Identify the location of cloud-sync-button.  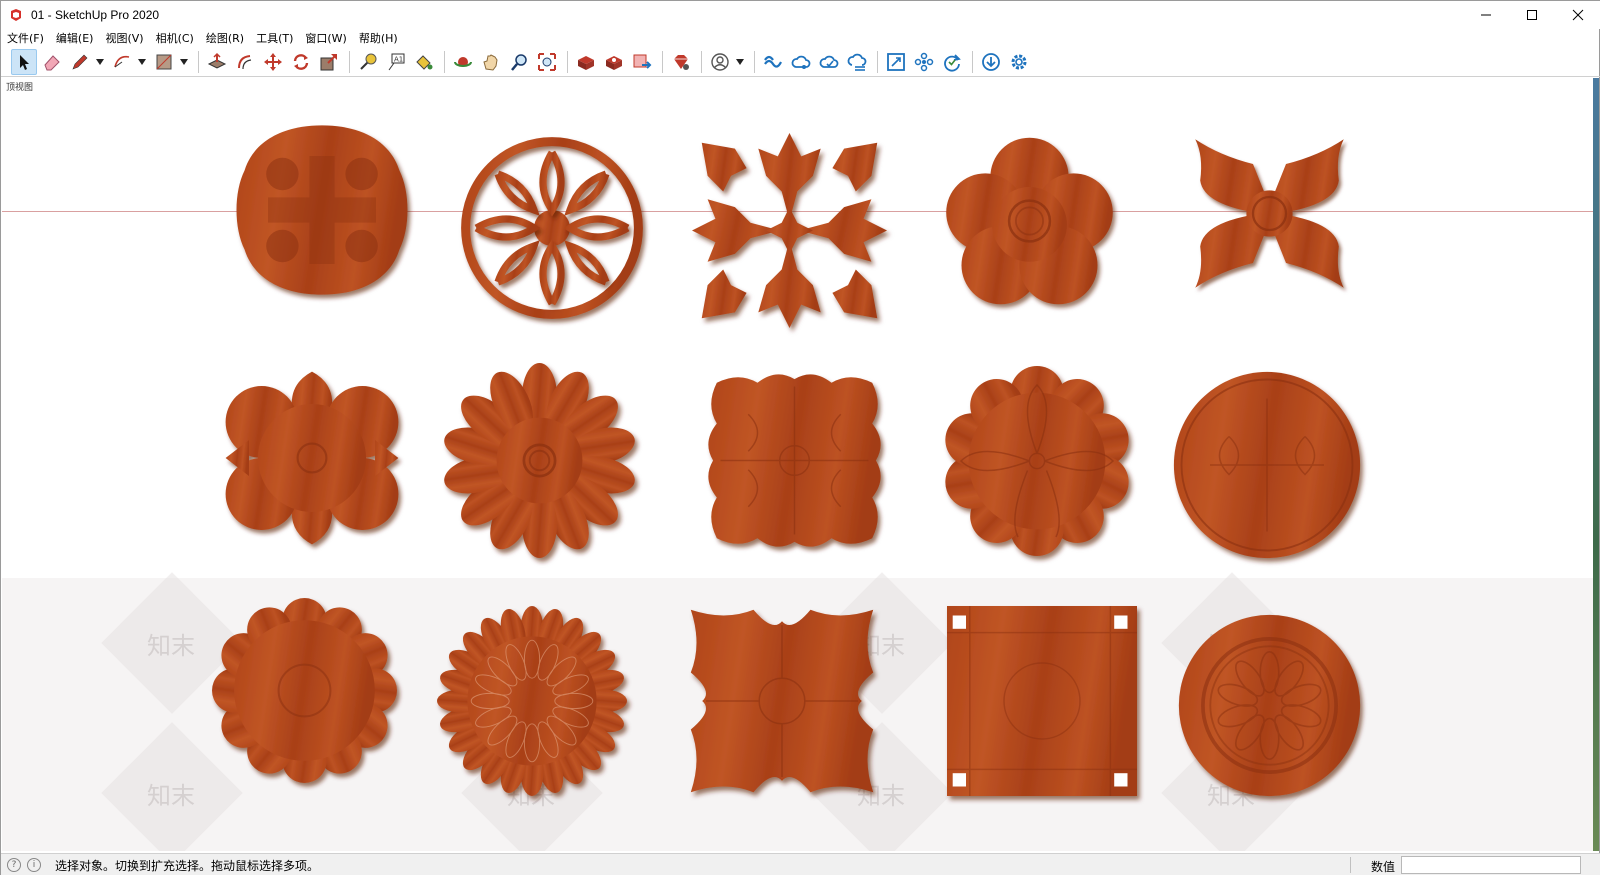
(857, 62).